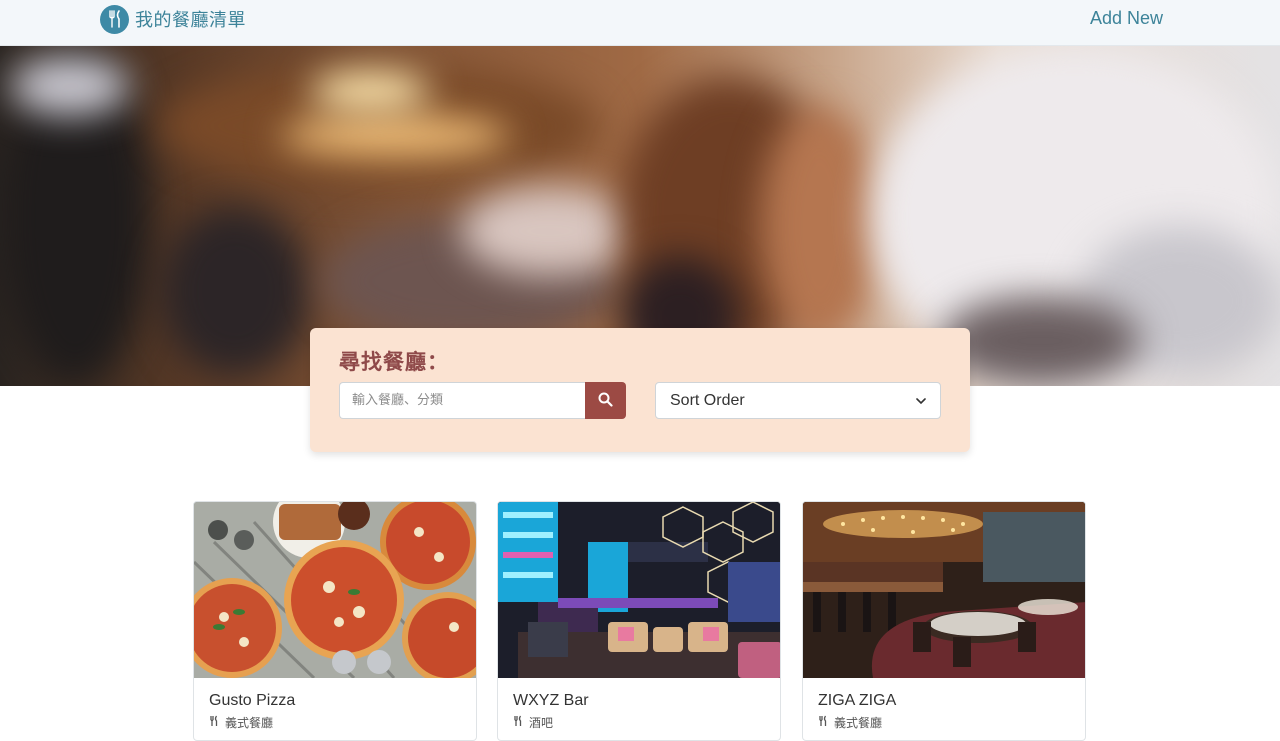 This screenshot has width=1280, height=741. What do you see at coordinates (541, 723) in the screenshot?
I see `restaurant-category-label: 酒吧` at bounding box center [541, 723].